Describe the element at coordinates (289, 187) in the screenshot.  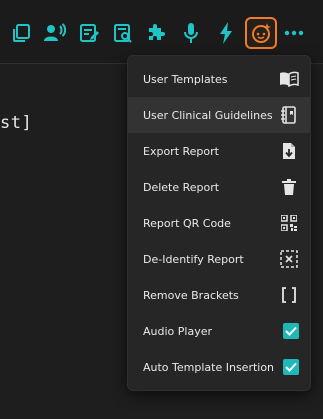
I see `trash-icon` at that location.